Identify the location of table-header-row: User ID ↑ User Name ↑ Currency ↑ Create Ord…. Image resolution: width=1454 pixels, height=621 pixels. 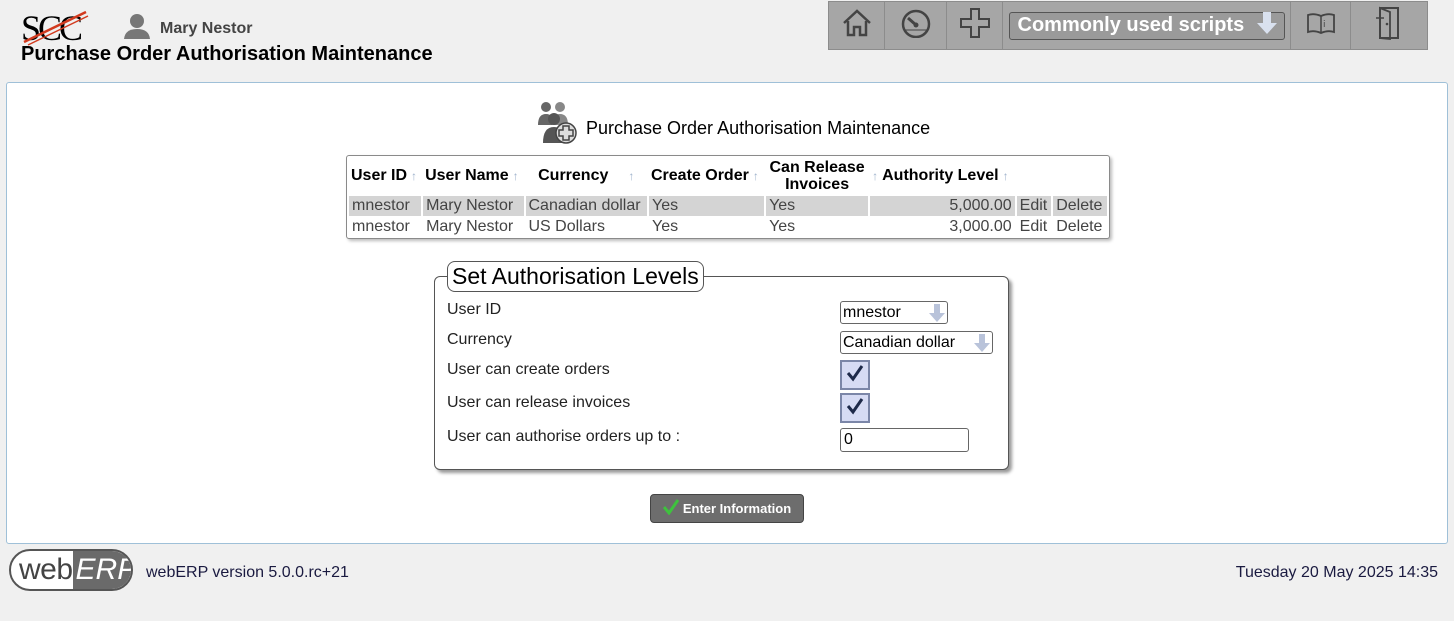
(728, 176).